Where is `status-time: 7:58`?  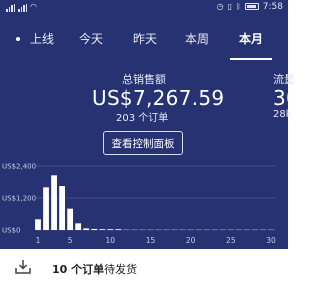 status-time: 7:58 is located at coordinates (272, 6).